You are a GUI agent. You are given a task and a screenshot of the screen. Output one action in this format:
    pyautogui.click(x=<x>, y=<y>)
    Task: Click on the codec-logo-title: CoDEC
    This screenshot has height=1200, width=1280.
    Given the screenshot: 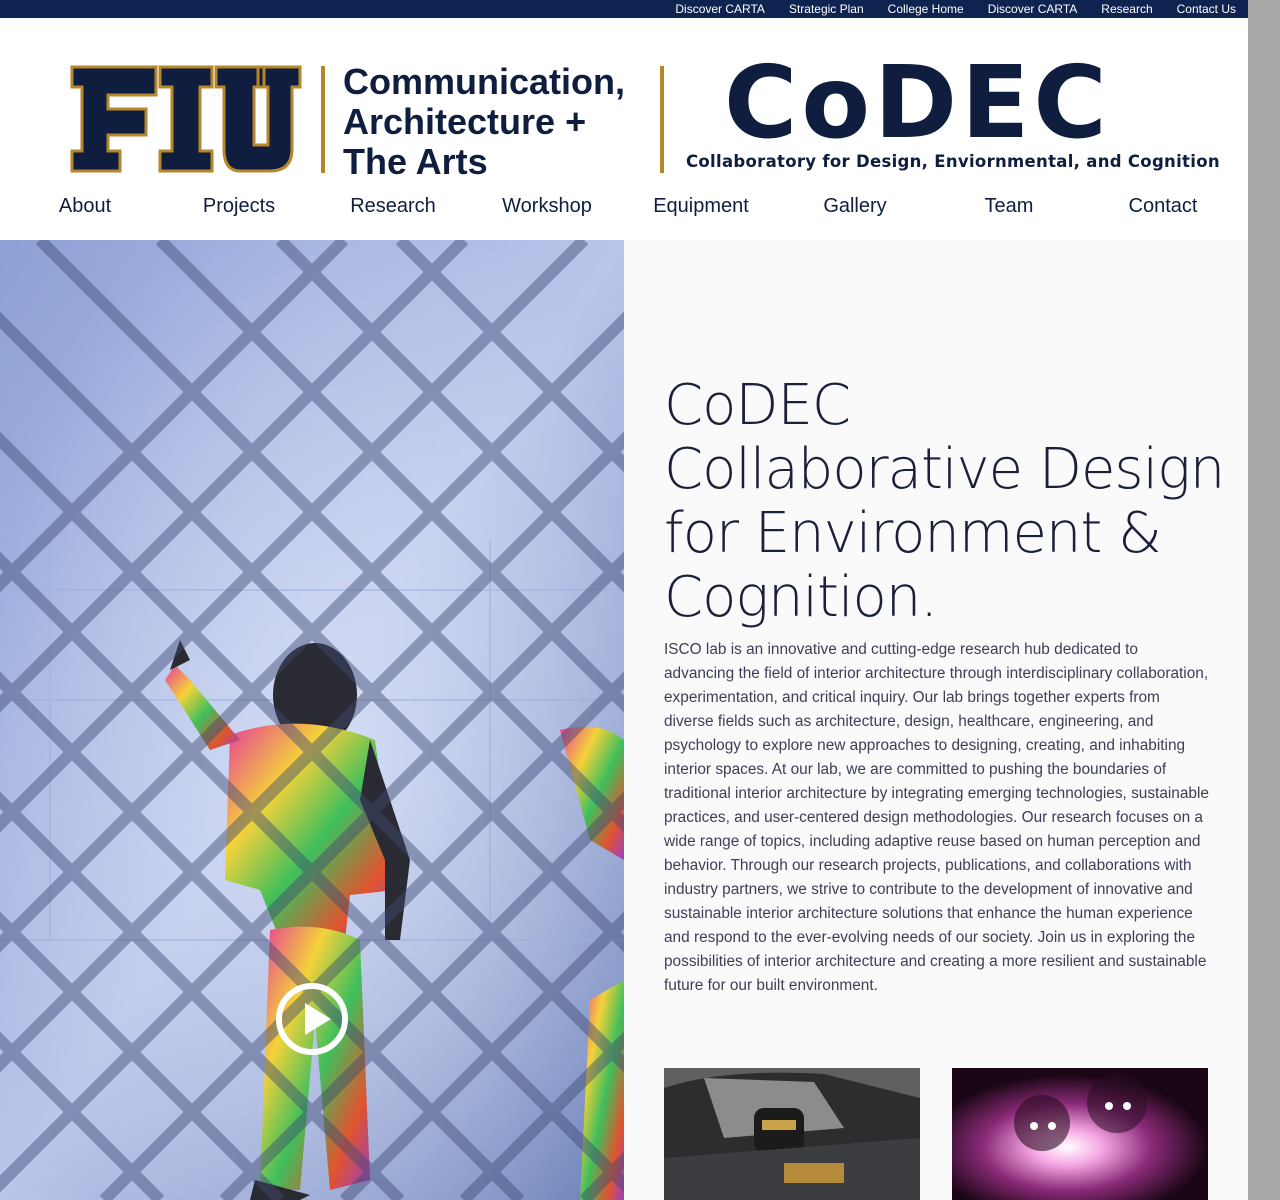 What is the action you would take?
    pyautogui.click(x=917, y=103)
    